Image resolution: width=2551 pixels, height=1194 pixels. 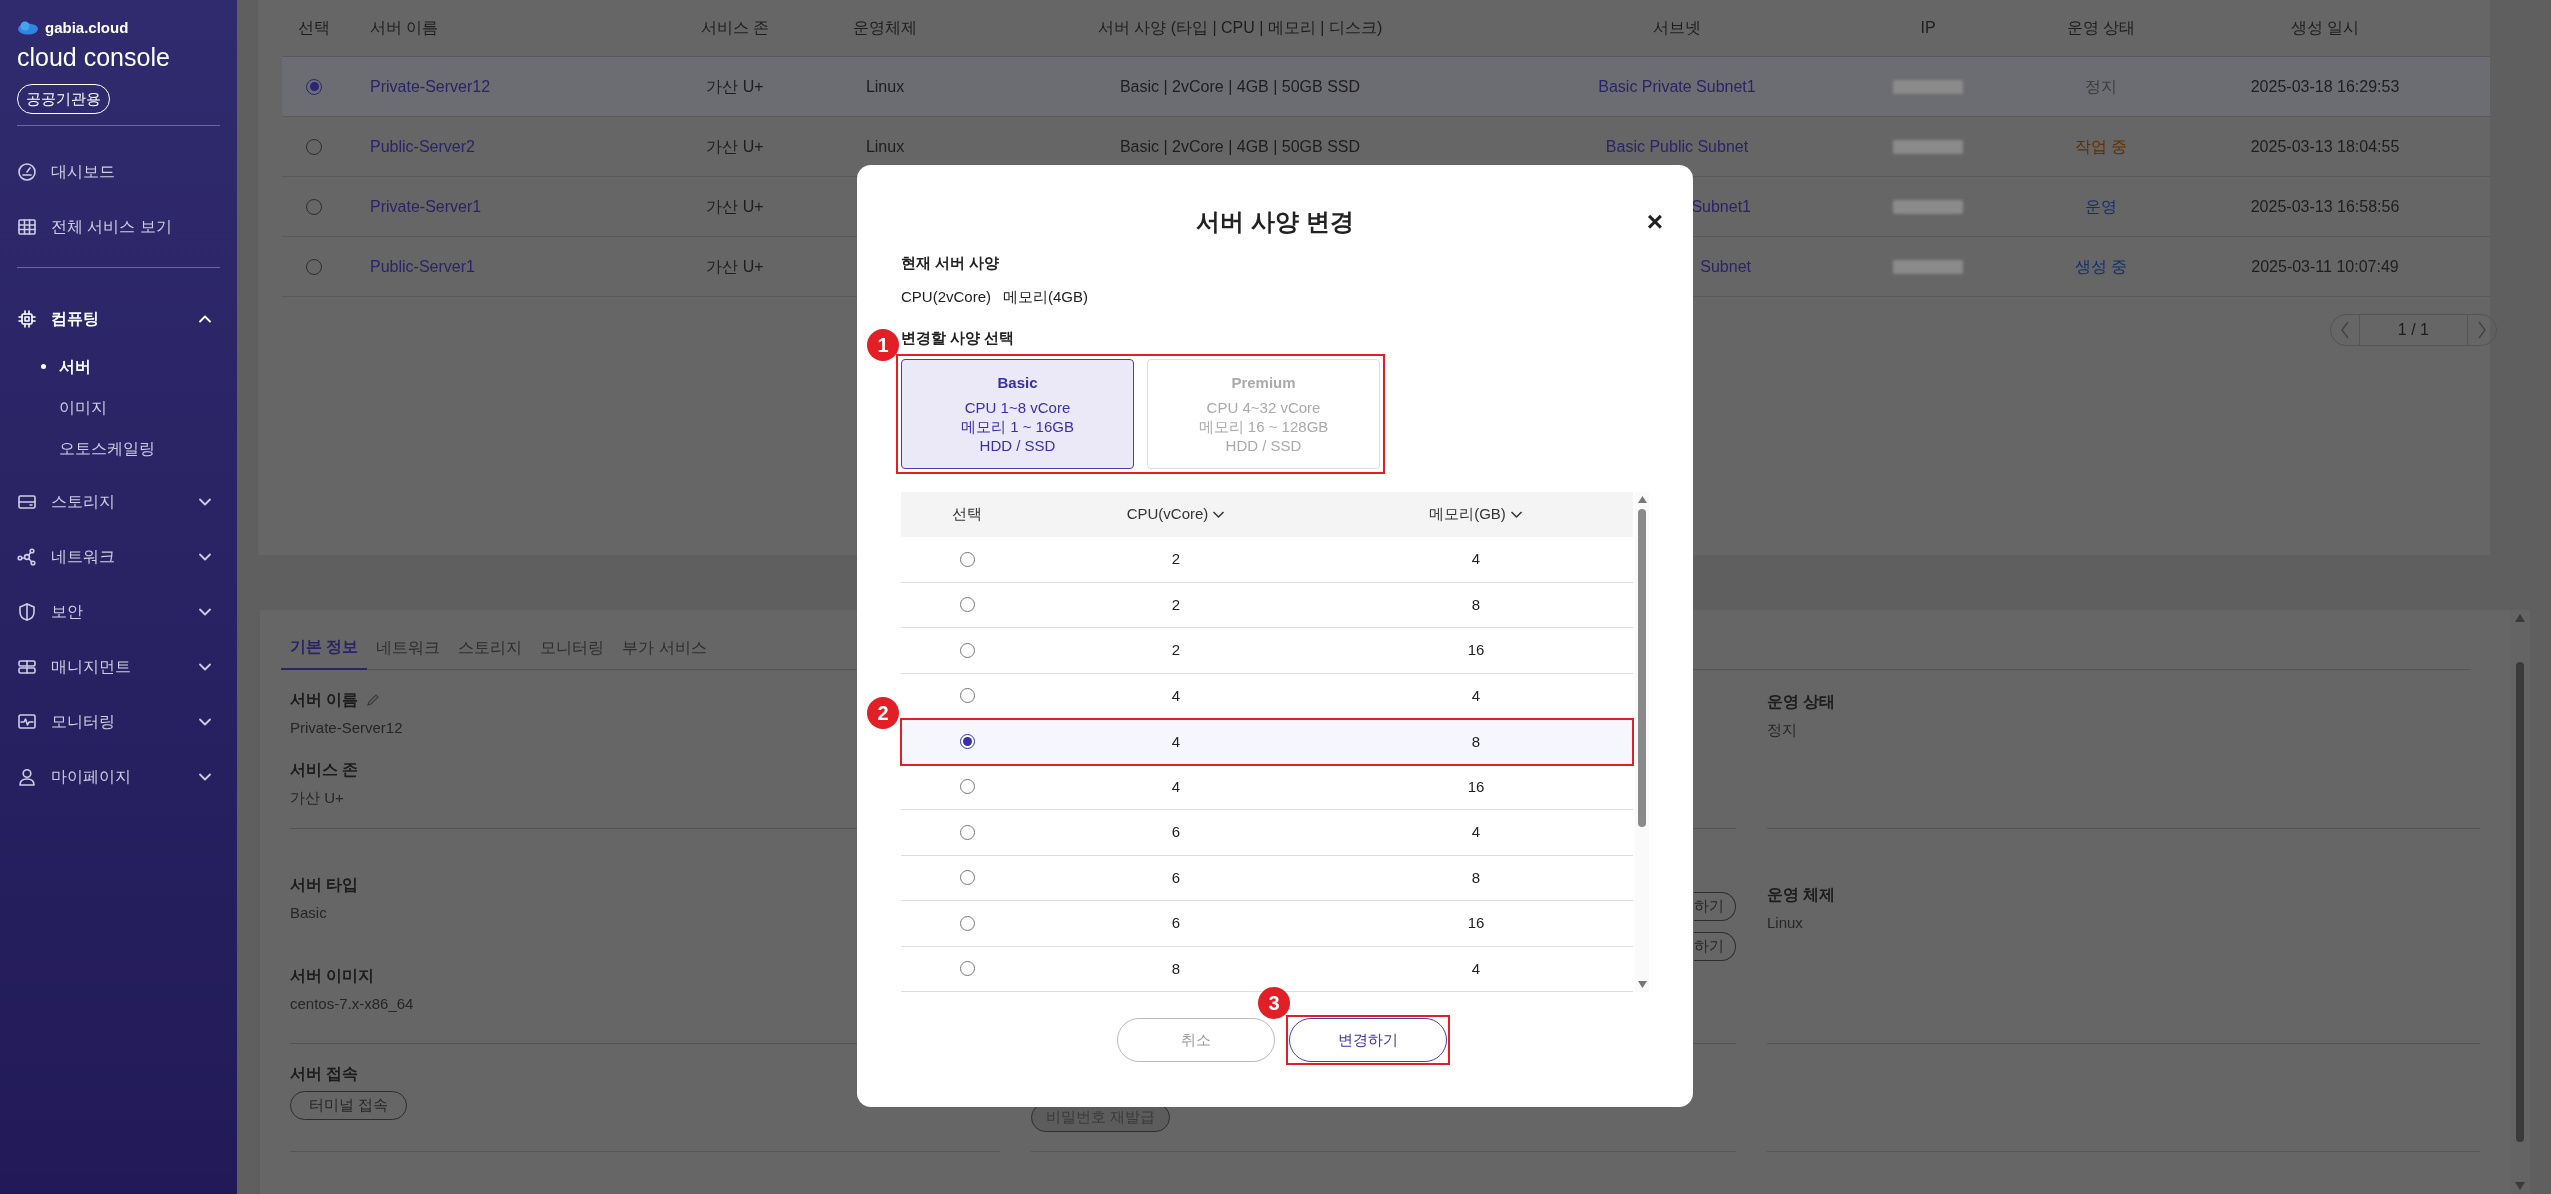 What do you see at coordinates (27, 776) in the screenshot?
I see `person-icon` at bounding box center [27, 776].